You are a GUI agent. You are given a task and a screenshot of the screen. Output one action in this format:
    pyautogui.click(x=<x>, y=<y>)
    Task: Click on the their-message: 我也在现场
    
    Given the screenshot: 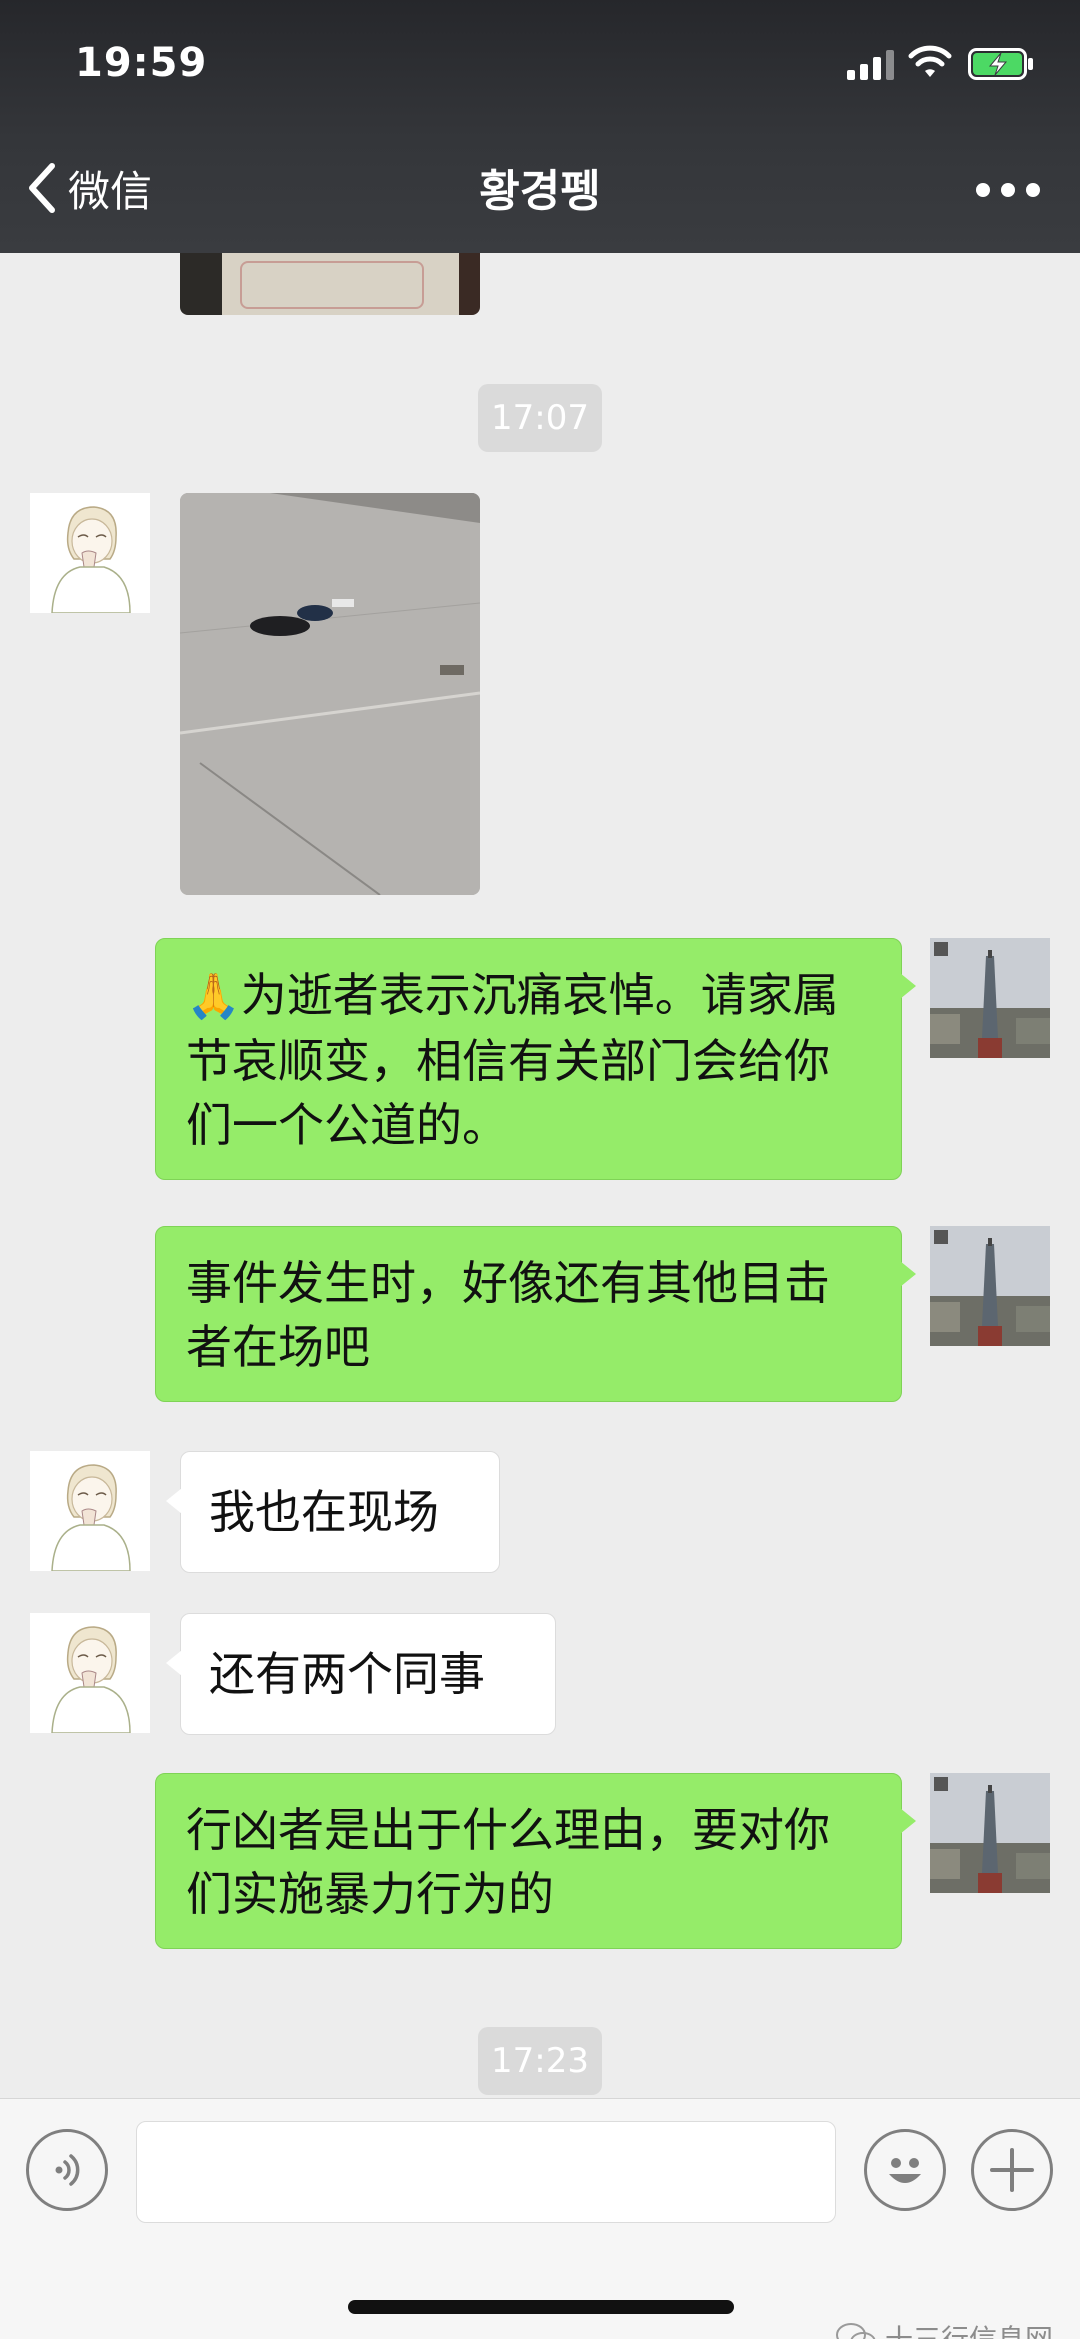 What is the action you would take?
    pyautogui.click(x=333, y=1512)
    